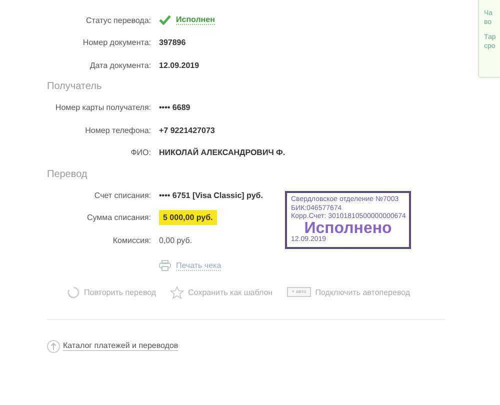 The image size is (500, 405). I want to click on field-label: Номер карты получателя:, so click(103, 107).